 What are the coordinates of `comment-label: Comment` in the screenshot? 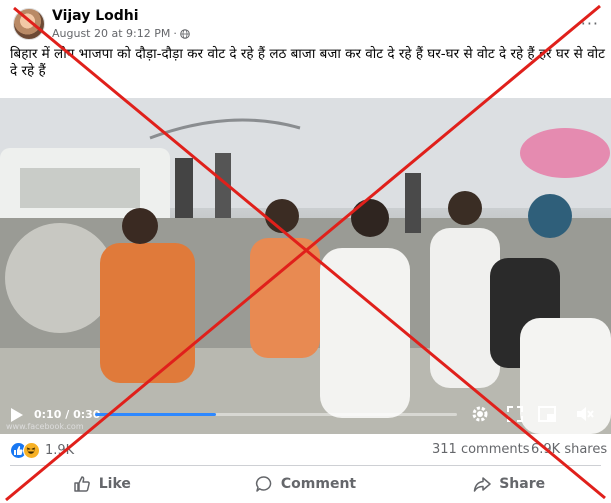 It's located at (318, 484).